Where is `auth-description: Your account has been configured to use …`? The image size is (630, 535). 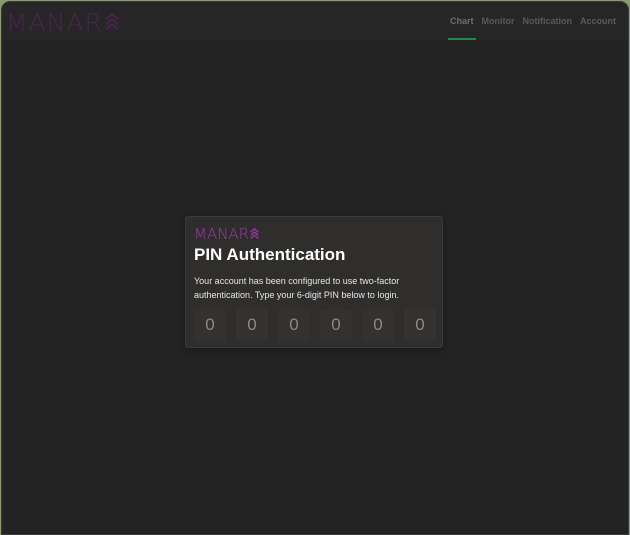
auth-description: Your account has been configured to use … is located at coordinates (297, 288).